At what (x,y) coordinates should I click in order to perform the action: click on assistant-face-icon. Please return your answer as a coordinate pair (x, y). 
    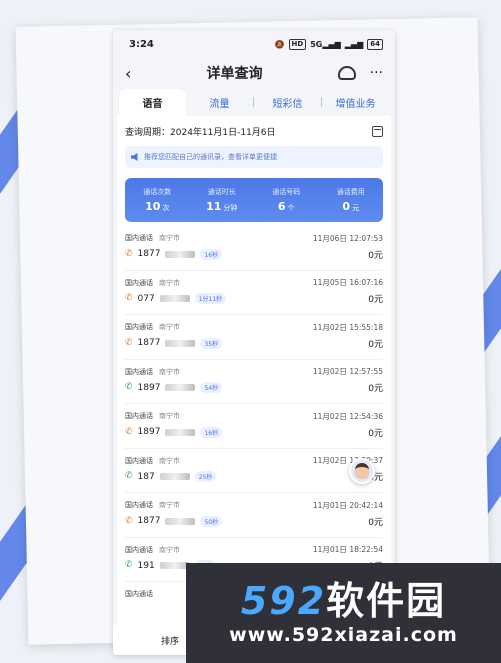
    Looking at the image, I should click on (362, 471).